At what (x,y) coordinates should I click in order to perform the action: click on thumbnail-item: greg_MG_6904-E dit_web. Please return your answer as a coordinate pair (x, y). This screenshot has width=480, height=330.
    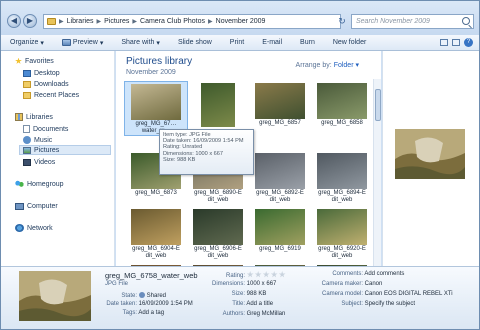
    Looking at the image, I should click on (156, 233).